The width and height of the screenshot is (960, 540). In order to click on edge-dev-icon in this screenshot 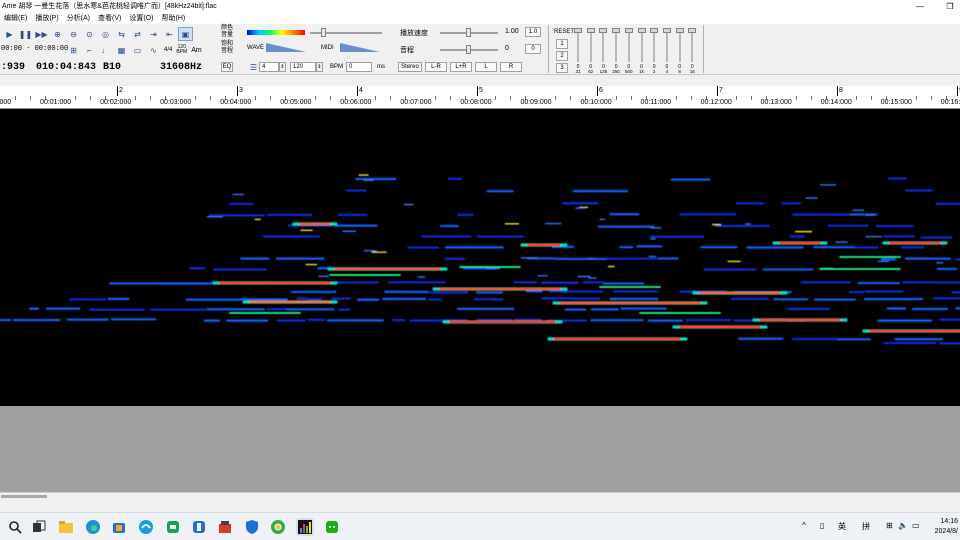, I will do `click(146, 527)`.